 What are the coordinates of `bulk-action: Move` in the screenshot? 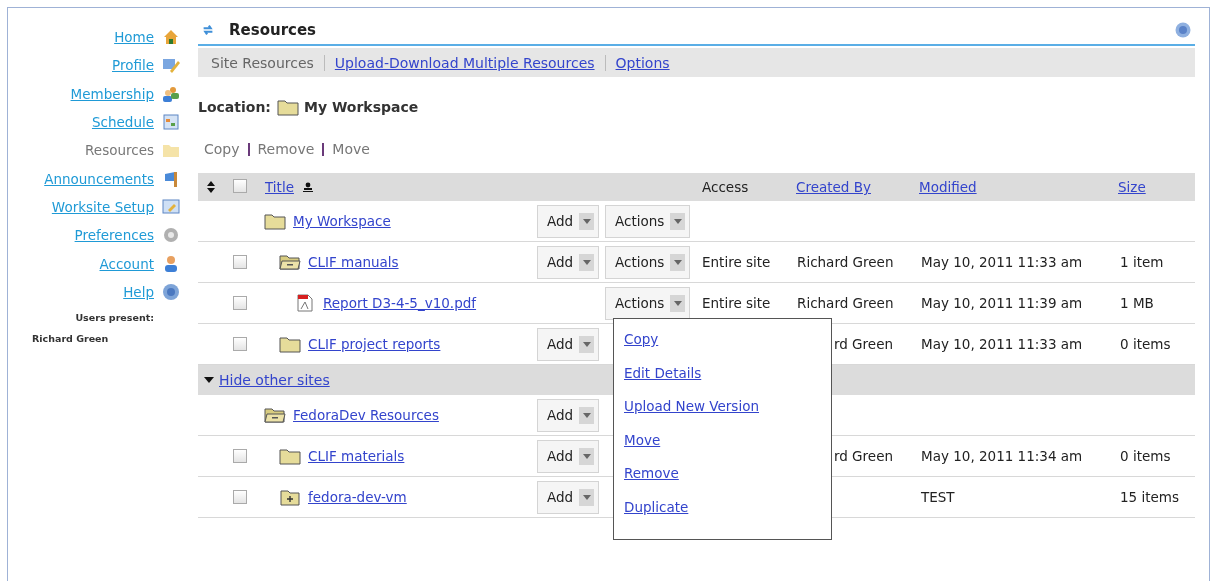 It's located at (351, 149).